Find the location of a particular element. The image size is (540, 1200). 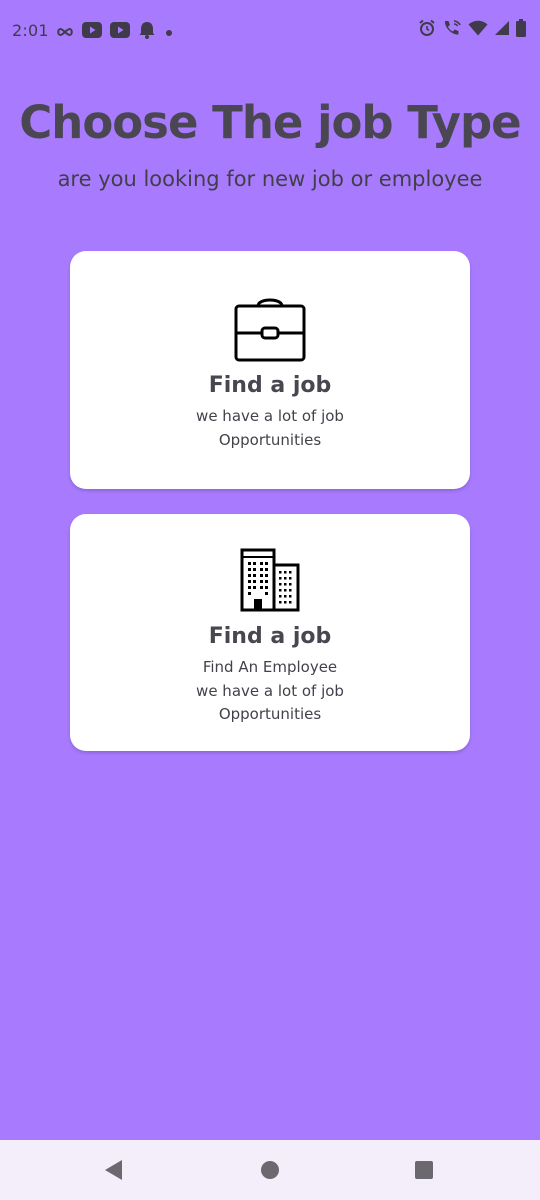

home-icon is located at coordinates (270, 1170).